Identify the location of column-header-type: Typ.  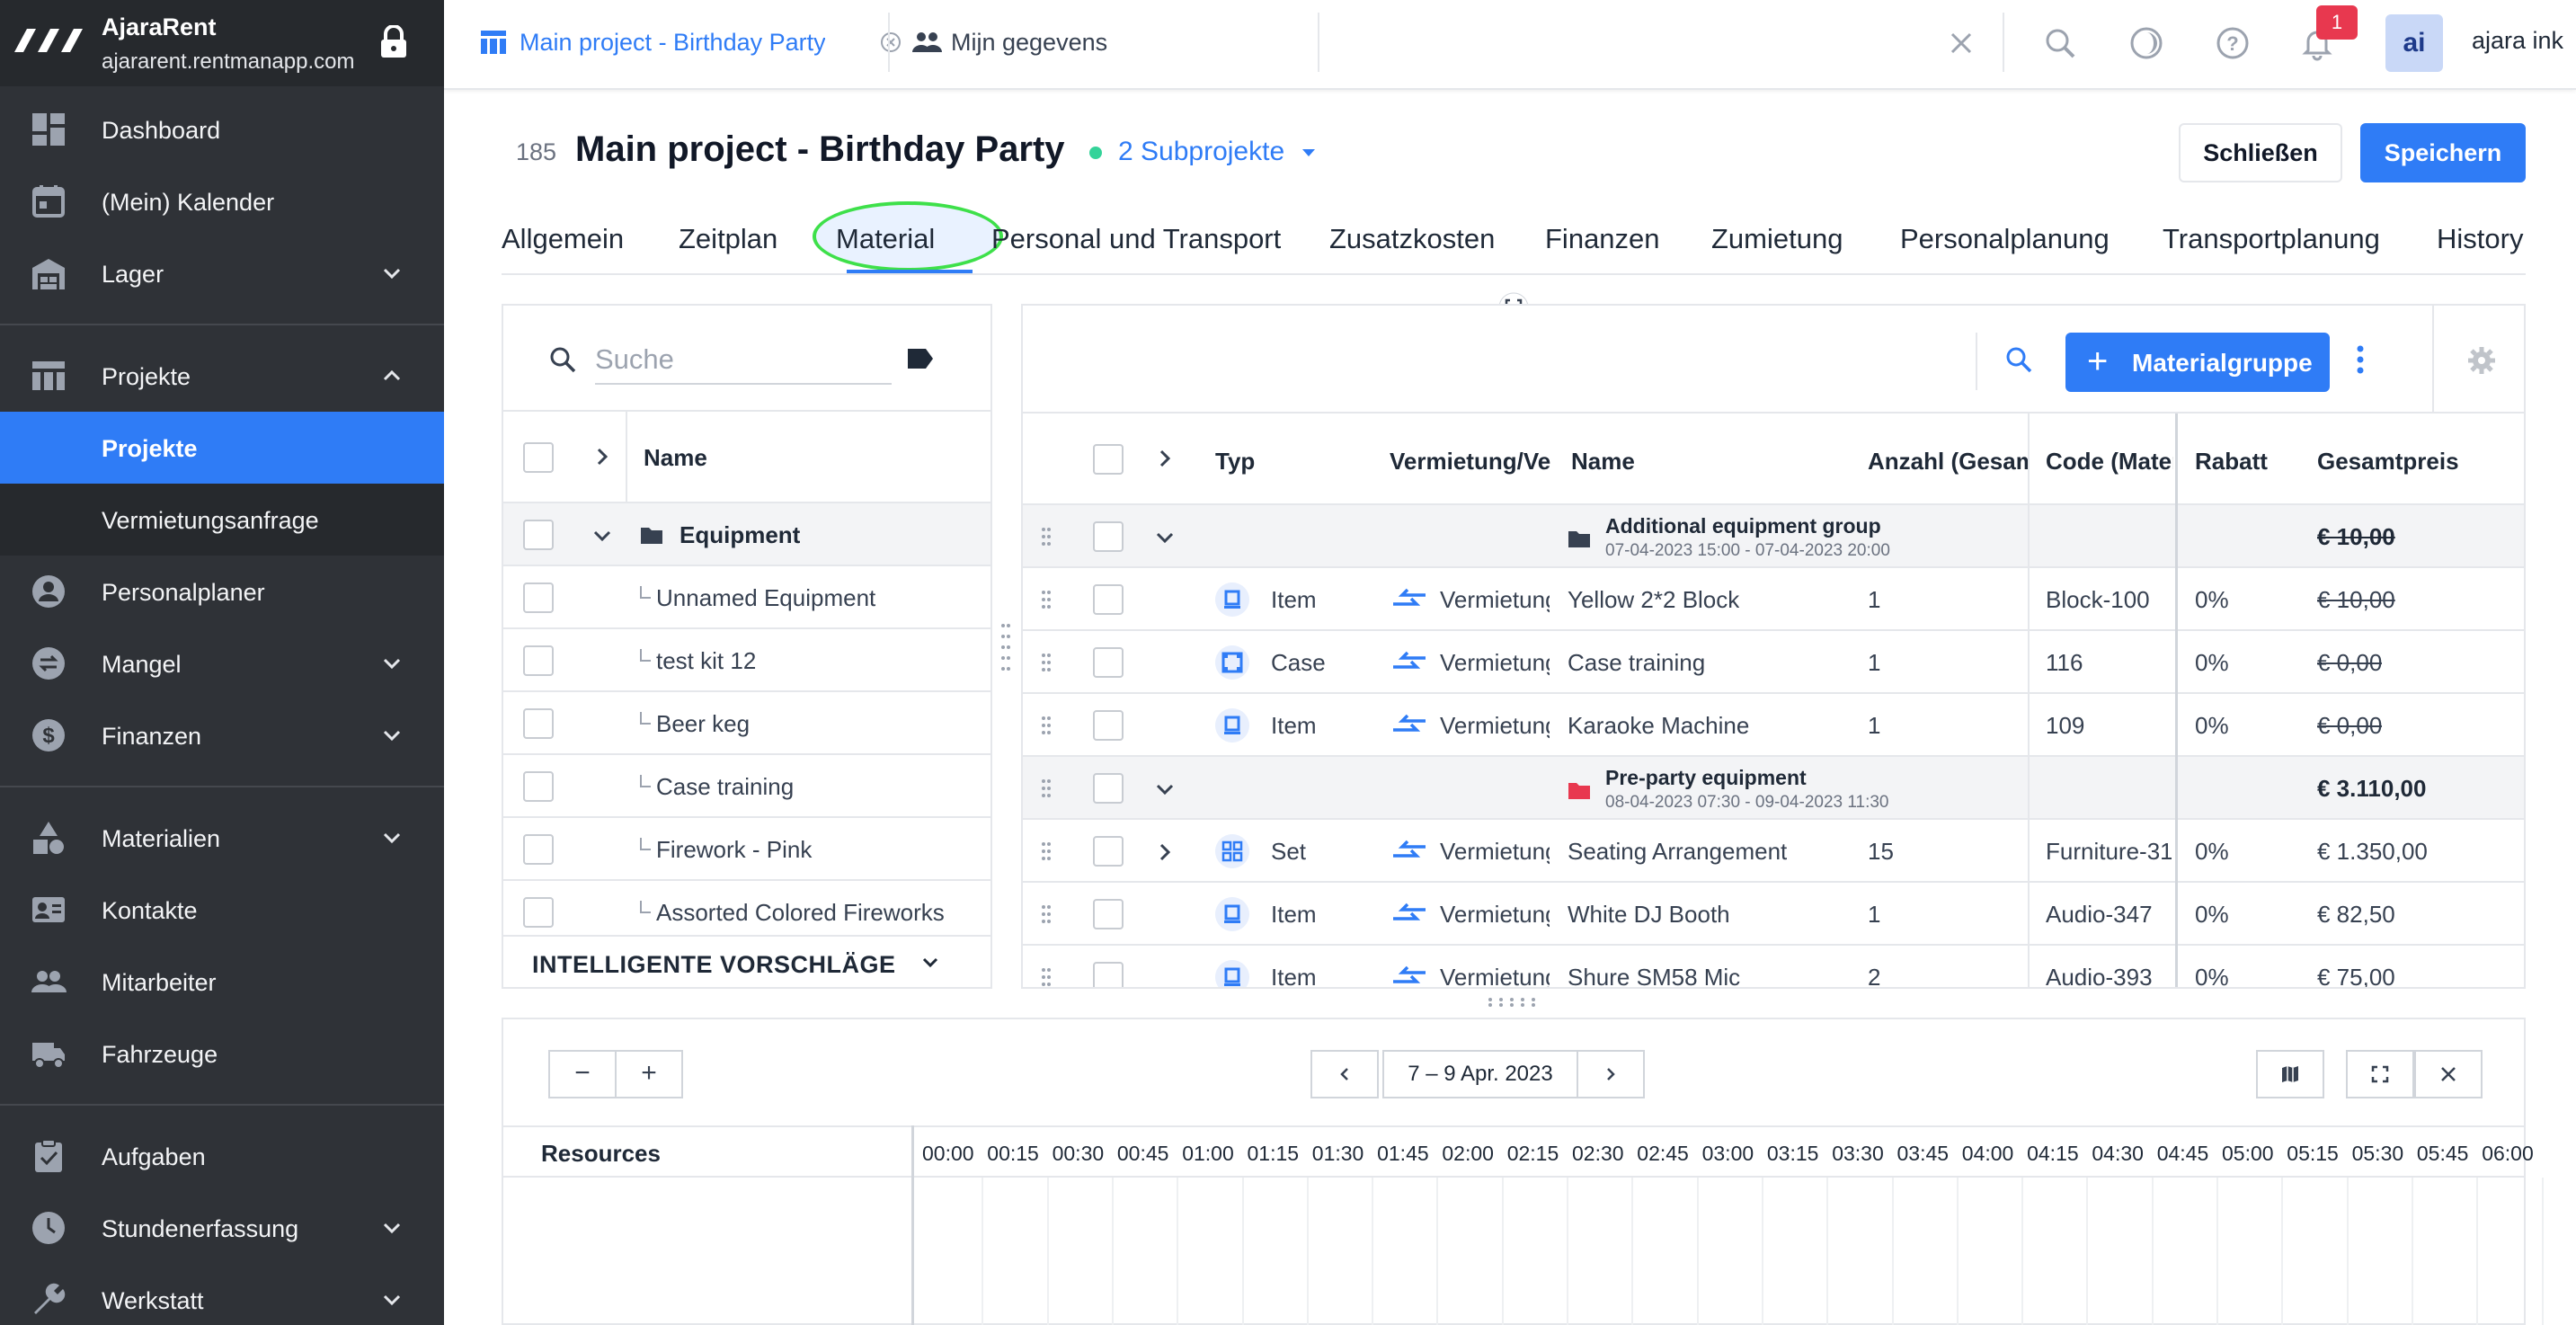
(1235, 462).